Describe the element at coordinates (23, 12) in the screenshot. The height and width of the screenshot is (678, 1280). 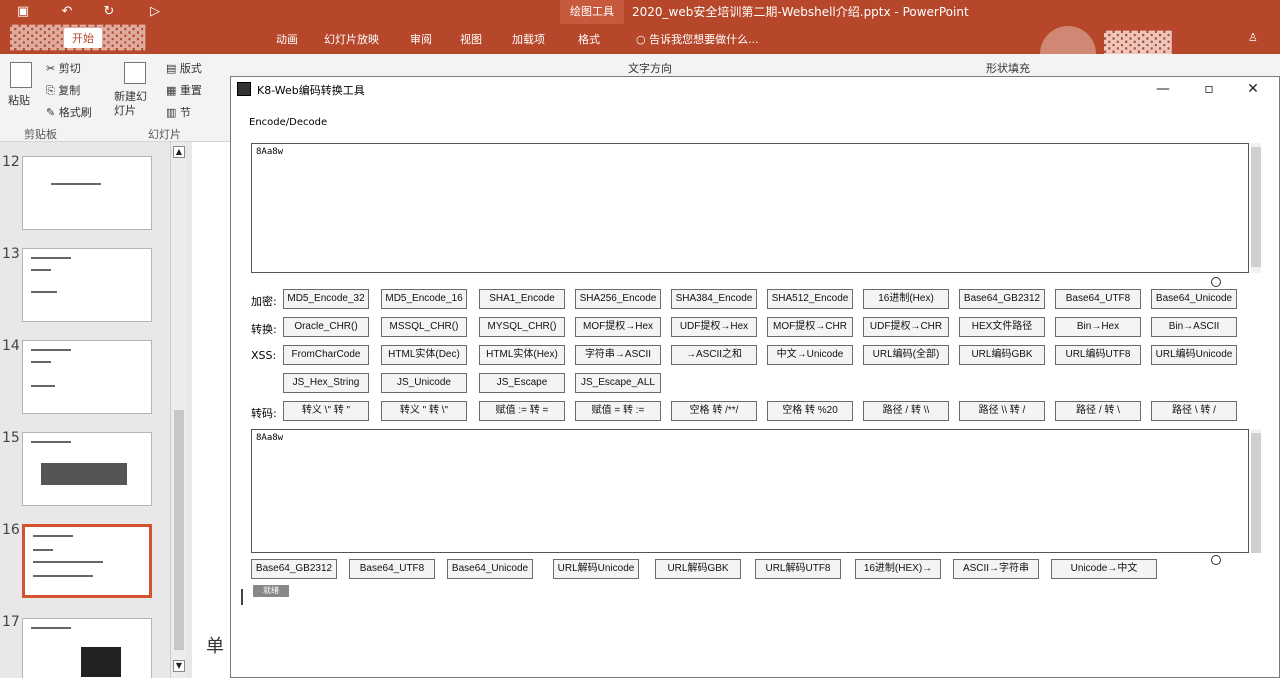
I see `save-icon: ▣` at that location.